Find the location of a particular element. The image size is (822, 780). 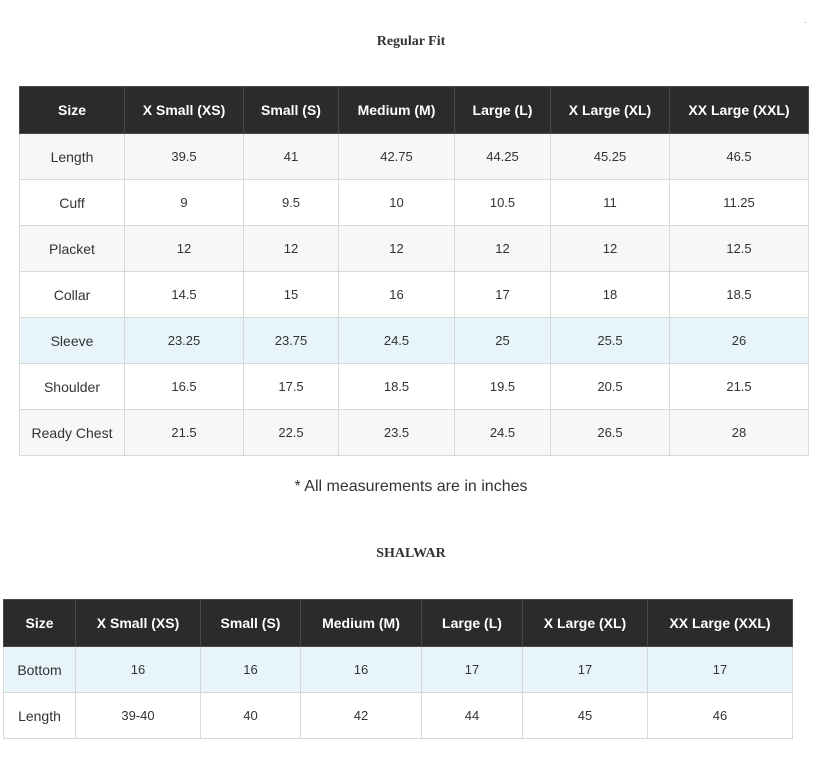

table-cell: 11 is located at coordinates (610, 202).